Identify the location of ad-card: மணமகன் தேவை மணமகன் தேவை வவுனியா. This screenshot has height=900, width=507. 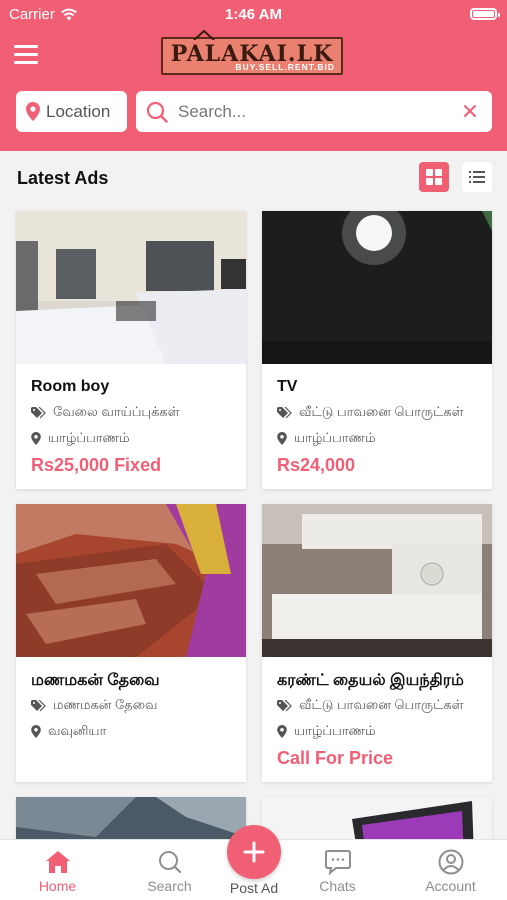
(131, 643).